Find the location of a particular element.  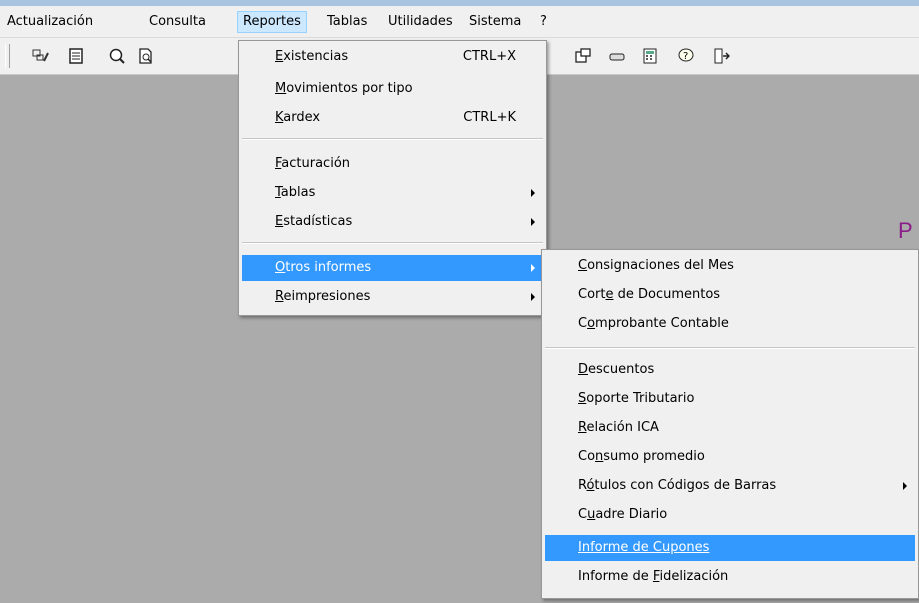

menu-item-facturacion: Facturación is located at coordinates (392, 164).